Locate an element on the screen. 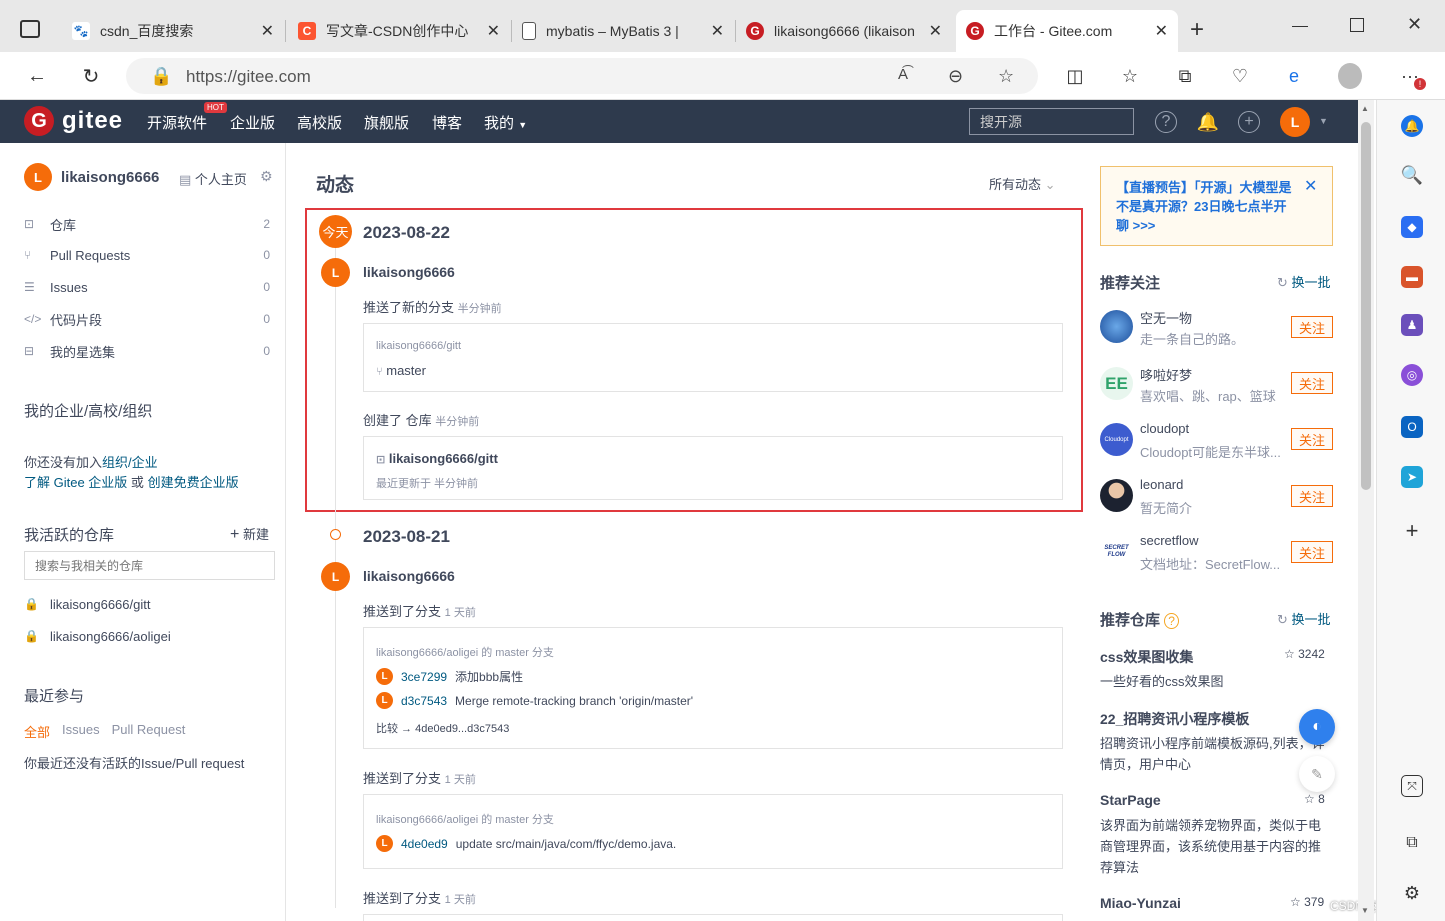  nav-flagship: 旗舰版 is located at coordinates (386, 122).